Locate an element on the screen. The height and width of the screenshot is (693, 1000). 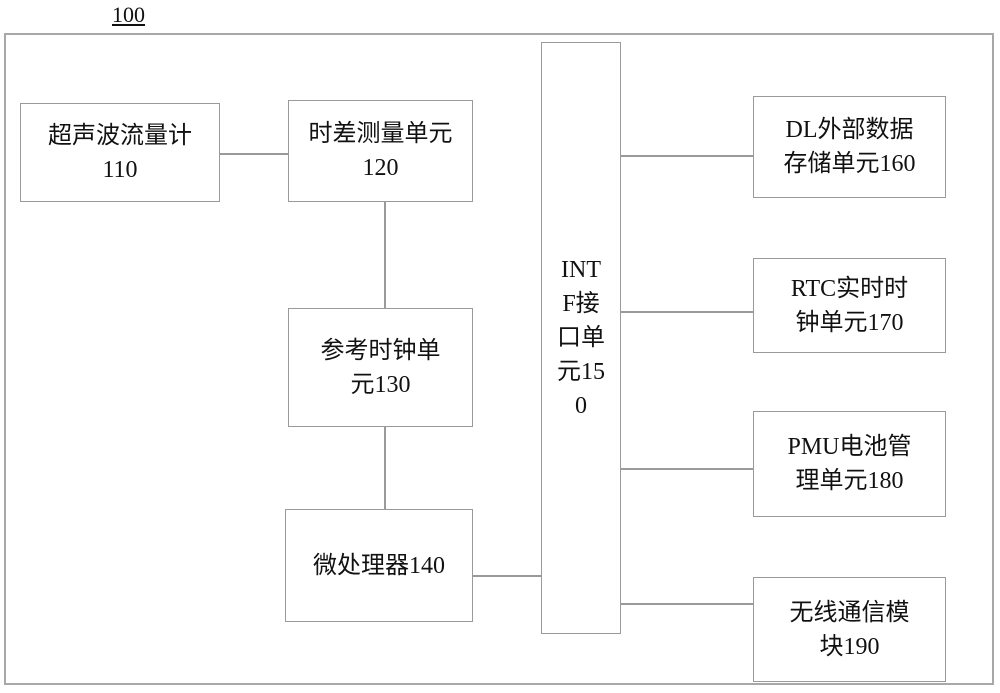
block-ultrasonic-flowmeter: 超声波流量计 110 is located at coordinates (120, 152).